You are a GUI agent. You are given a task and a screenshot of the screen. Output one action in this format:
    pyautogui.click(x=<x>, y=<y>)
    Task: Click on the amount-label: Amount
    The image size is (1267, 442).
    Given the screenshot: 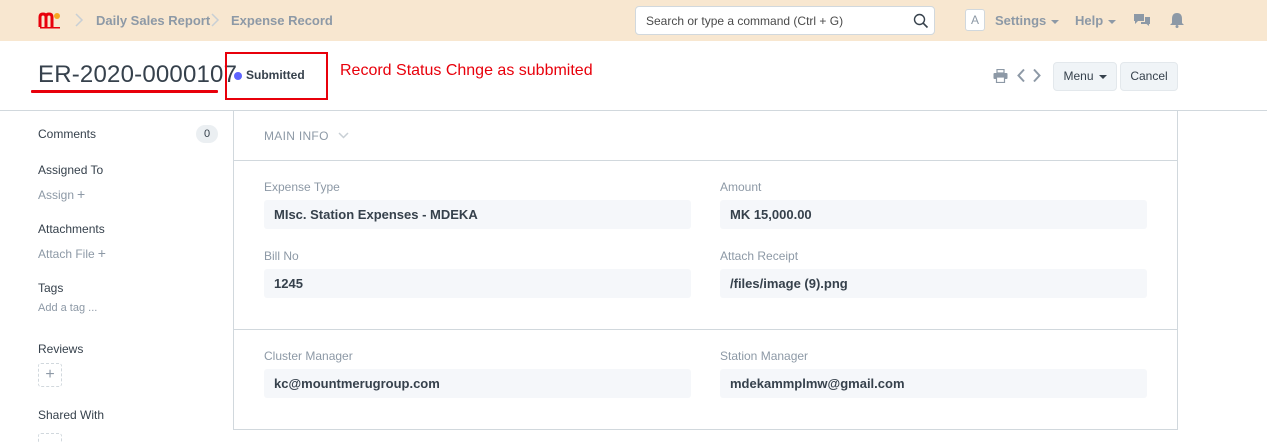 What is the action you would take?
    pyautogui.click(x=741, y=187)
    